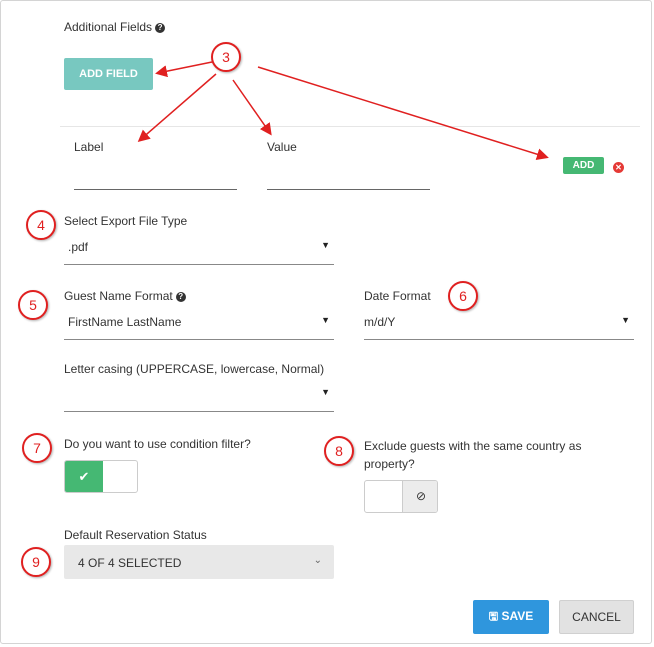 This screenshot has height=647, width=654. I want to click on annotation-badge-3: 3, so click(226, 57).